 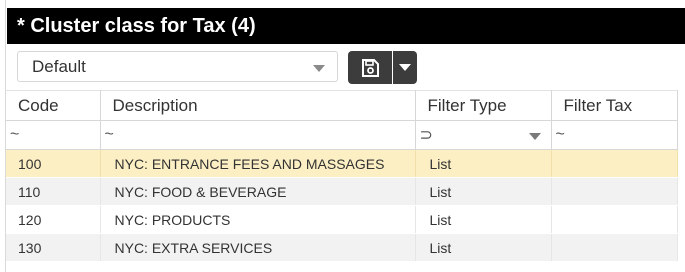 I want to click on cell-description: NYC: FOOD & BEVERAGE, so click(x=258, y=191).